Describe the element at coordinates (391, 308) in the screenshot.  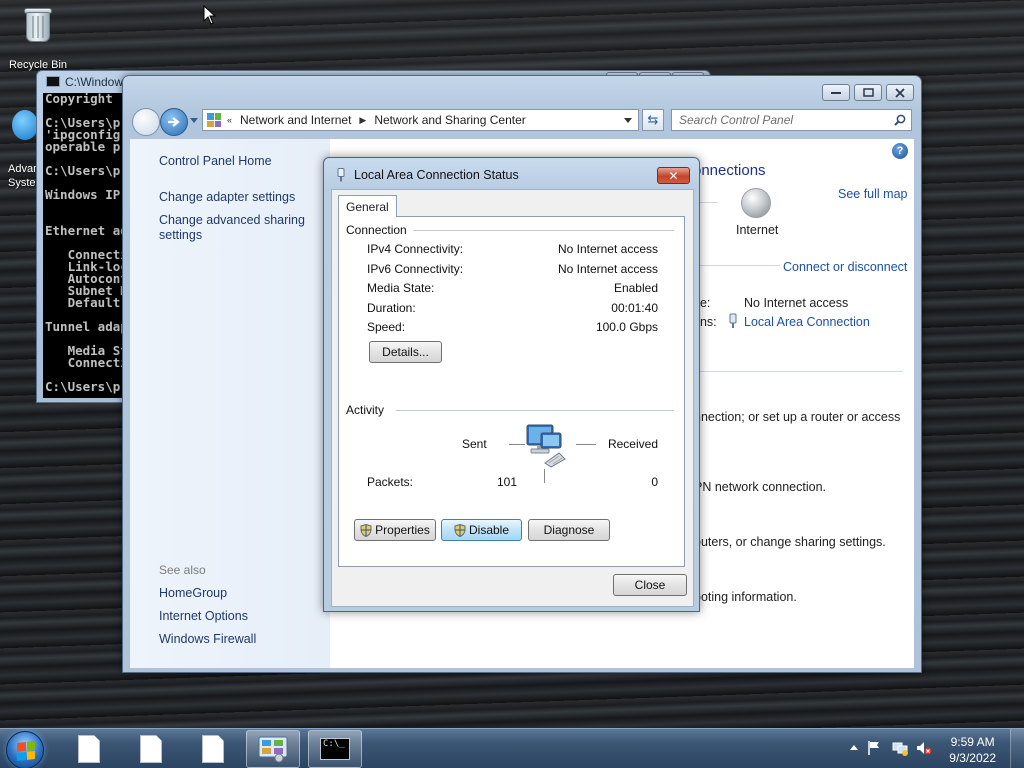
I see `duration-label: Duration:` at that location.